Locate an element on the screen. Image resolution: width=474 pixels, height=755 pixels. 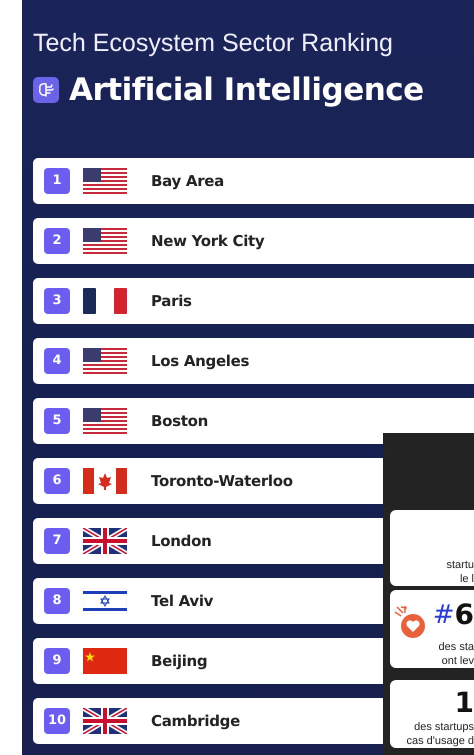
sector-heading: Artificial Intelligence is located at coordinates (246, 90).